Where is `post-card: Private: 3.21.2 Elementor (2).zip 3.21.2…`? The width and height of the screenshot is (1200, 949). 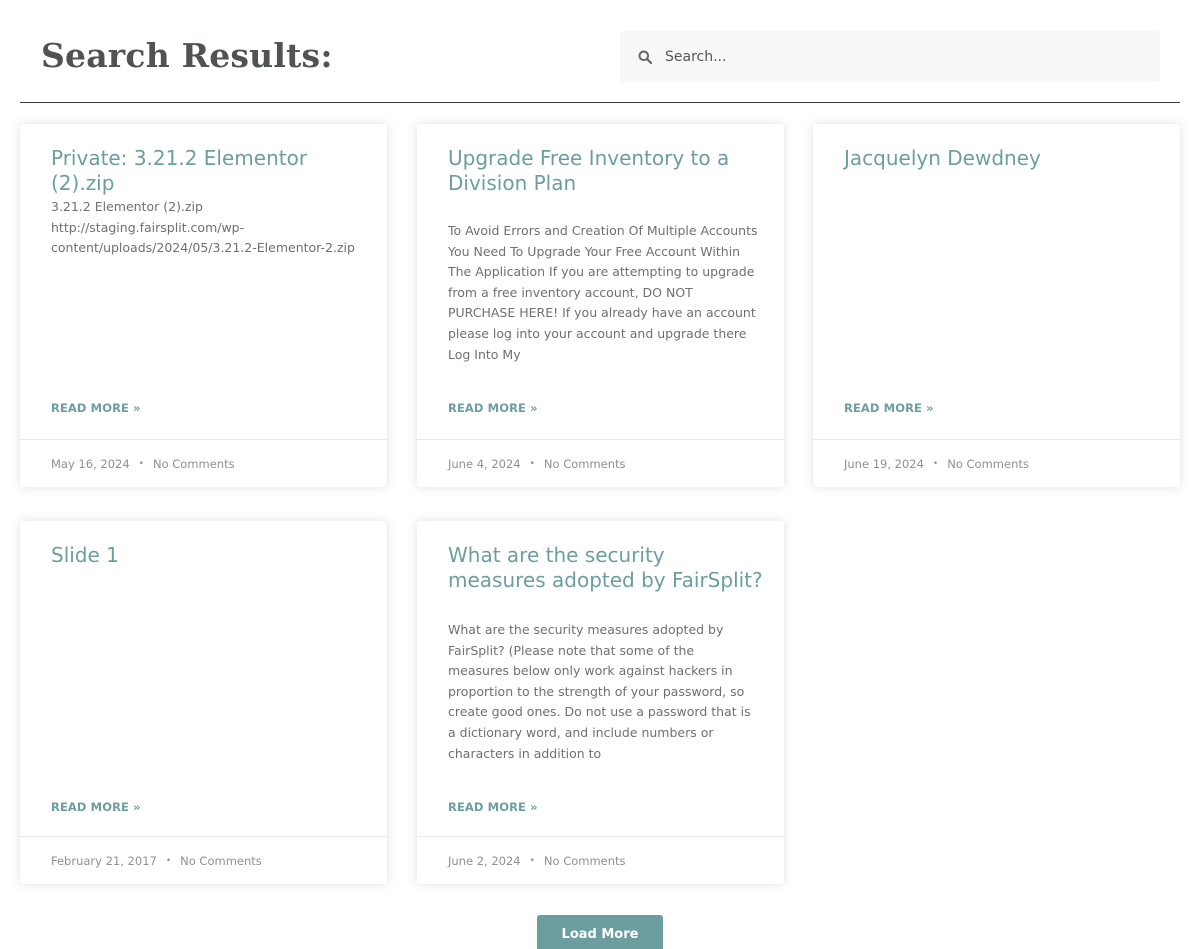
post-card: Private: 3.21.2 Elementor (2).zip 3.21.2… is located at coordinates (203, 305).